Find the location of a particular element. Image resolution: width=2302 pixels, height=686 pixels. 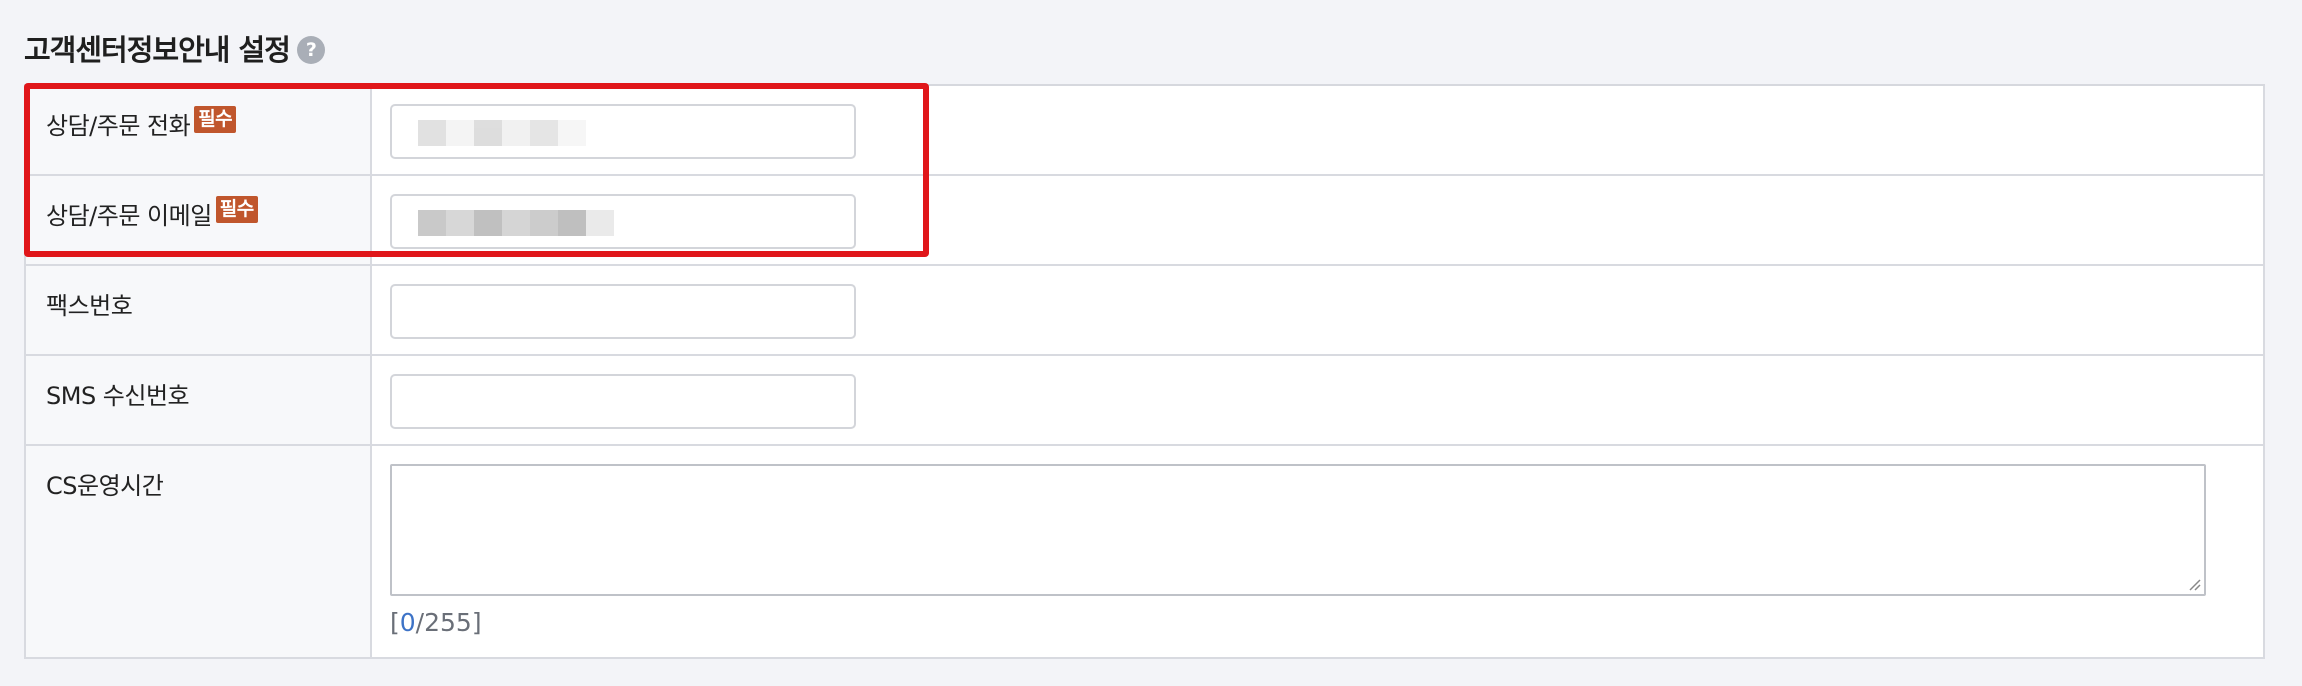

label-cell-email: 상담/주문 이메일 필수 is located at coordinates (198, 220).